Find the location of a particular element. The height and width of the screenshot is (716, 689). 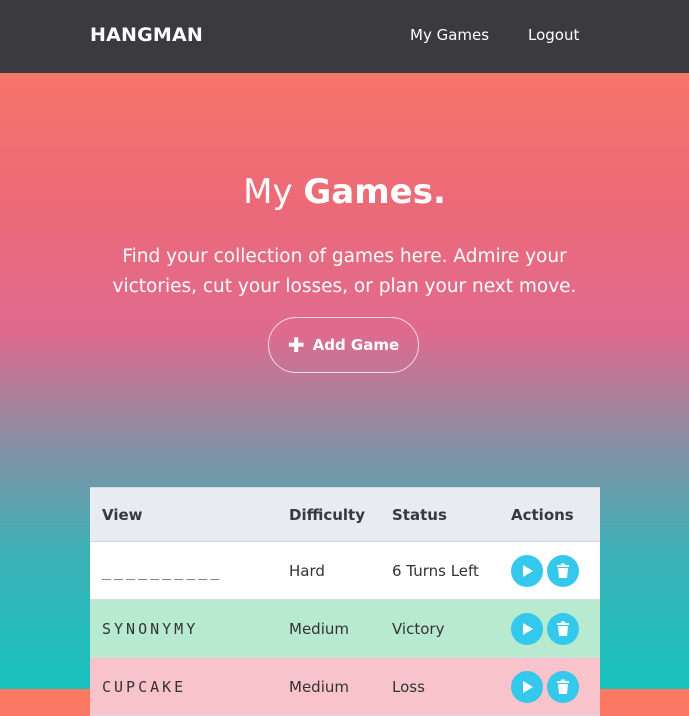

table-header-row: View Difficulty Status Actions is located at coordinates (345, 514).